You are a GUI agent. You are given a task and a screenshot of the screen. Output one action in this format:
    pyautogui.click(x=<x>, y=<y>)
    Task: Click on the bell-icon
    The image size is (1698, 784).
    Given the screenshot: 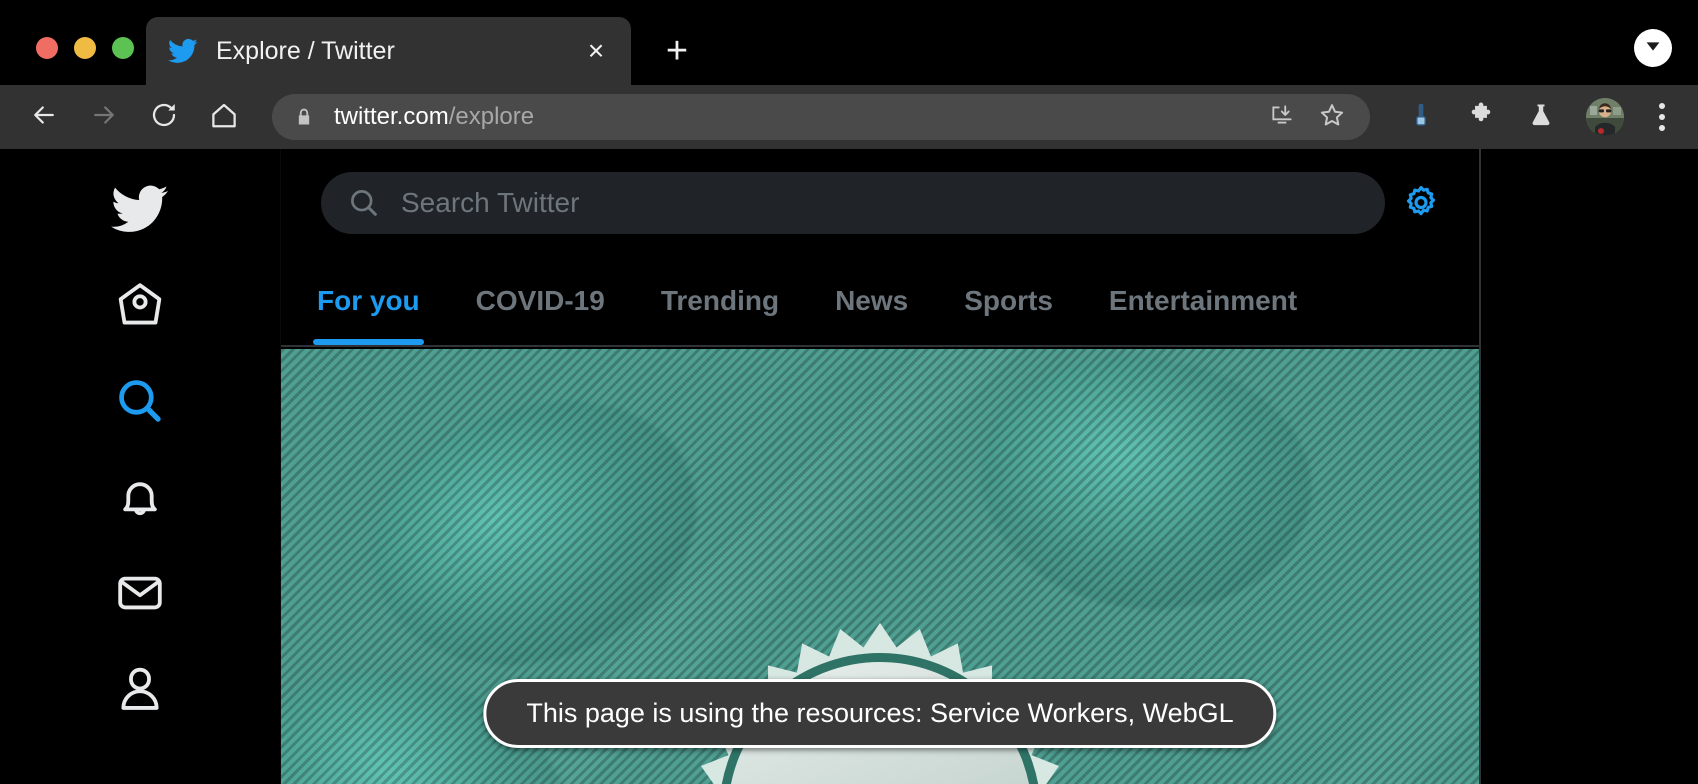 What is the action you would take?
    pyautogui.click(x=140, y=499)
    